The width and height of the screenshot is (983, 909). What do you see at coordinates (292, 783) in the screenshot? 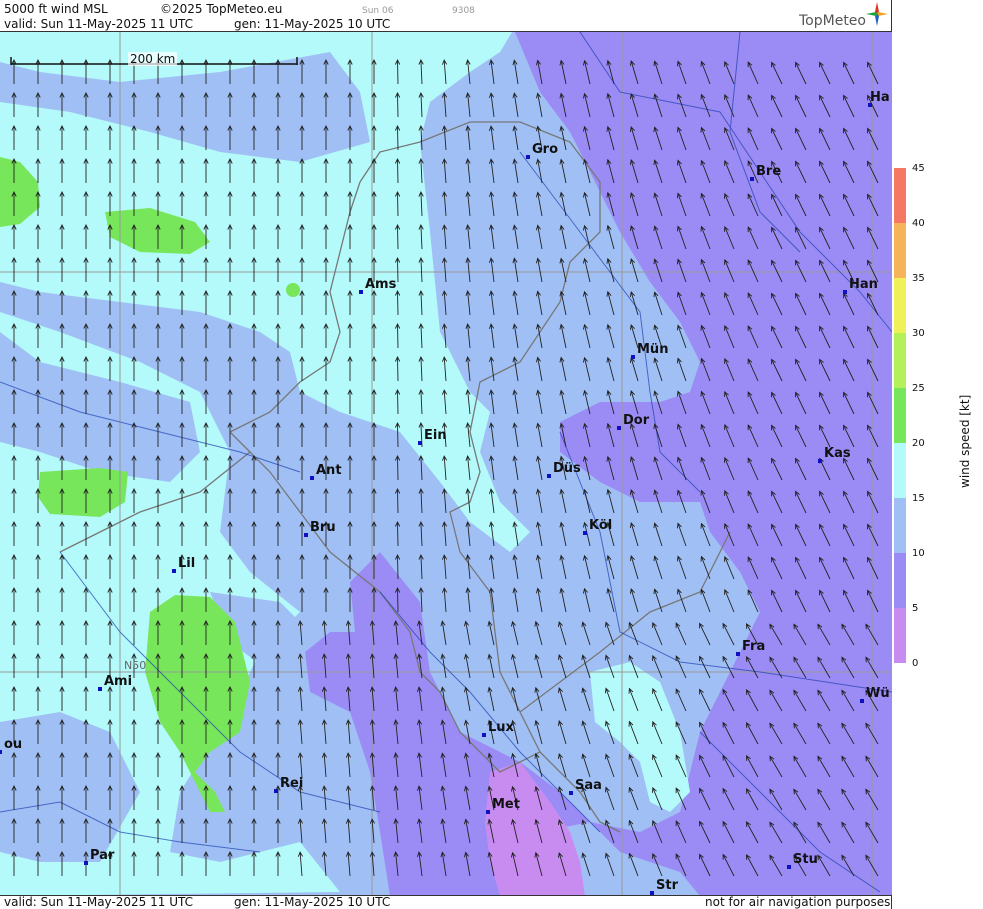
I see `city-label: Rei` at bounding box center [292, 783].